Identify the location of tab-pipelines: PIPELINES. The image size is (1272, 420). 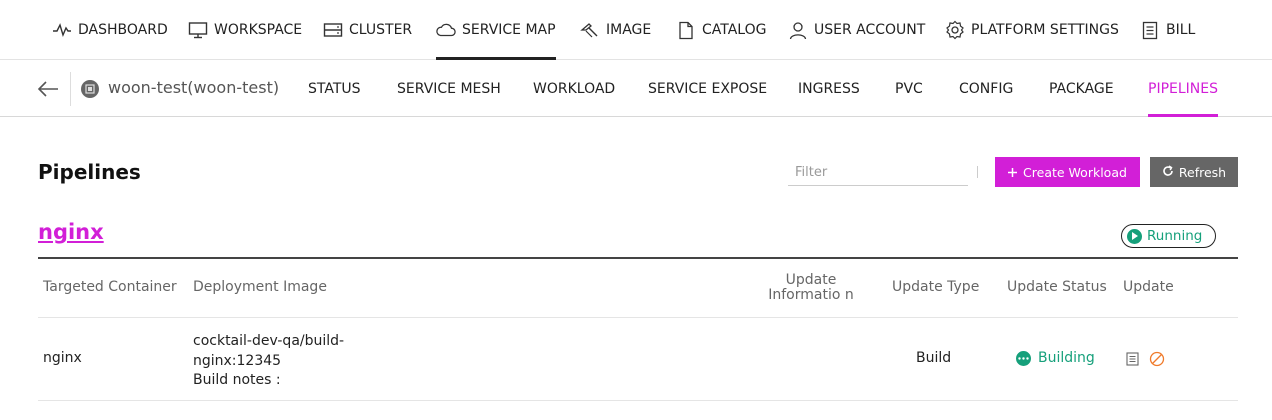
(1183, 88).